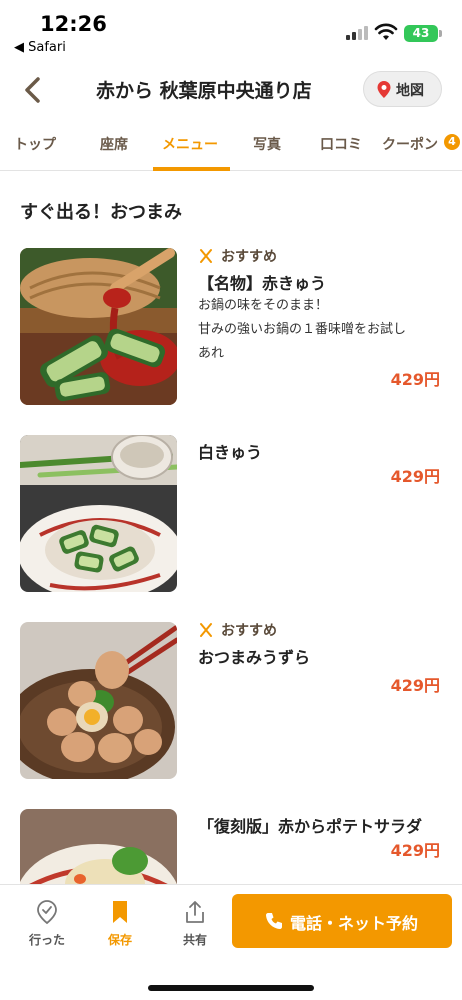 The image size is (462, 1000). What do you see at coordinates (452, 142) in the screenshot?
I see `coupon-count-badge: 4` at bounding box center [452, 142].